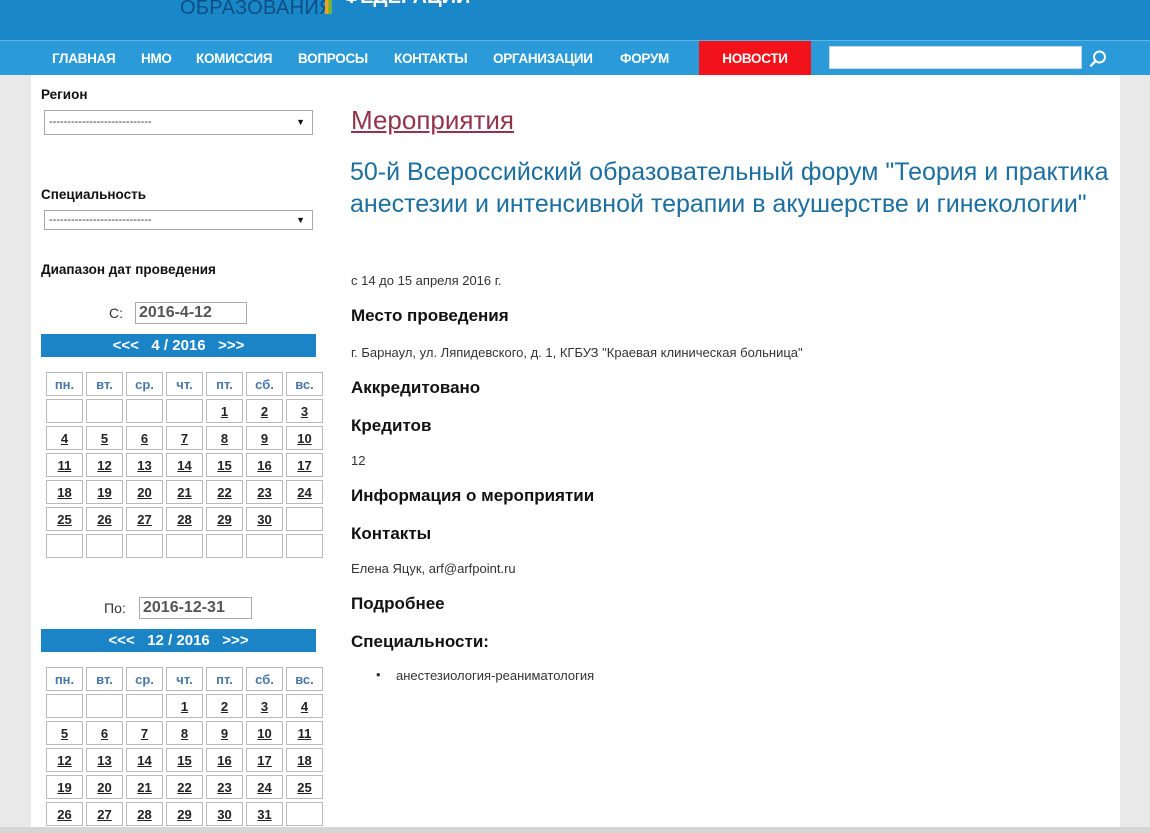  I want to click on date-to-label: По:, so click(115, 608).